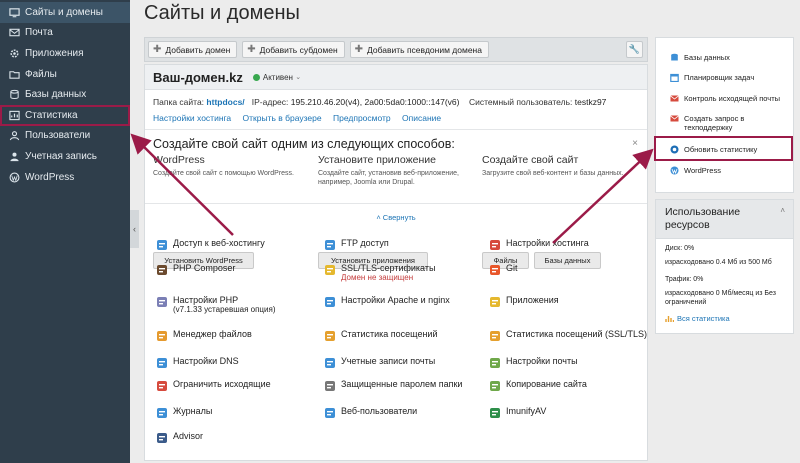  What do you see at coordinates (421, 118) in the screenshot?
I see `description-link: Описание` at bounding box center [421, 118].